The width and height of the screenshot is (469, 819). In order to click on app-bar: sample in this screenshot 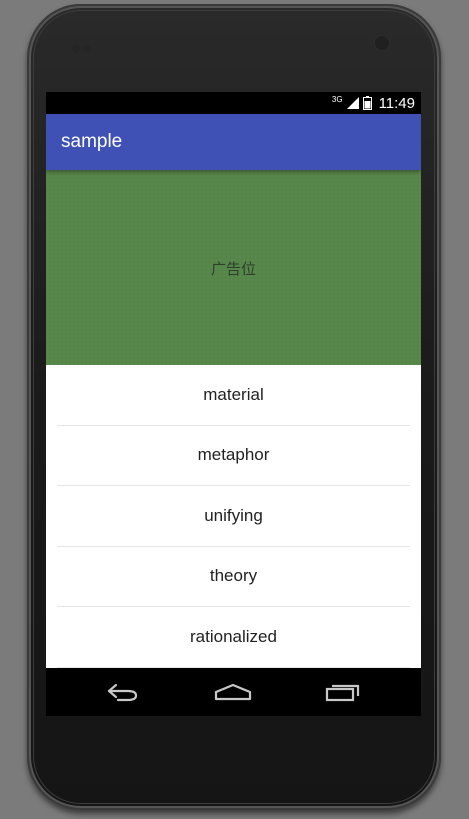, I will do `click(233, 142)`.